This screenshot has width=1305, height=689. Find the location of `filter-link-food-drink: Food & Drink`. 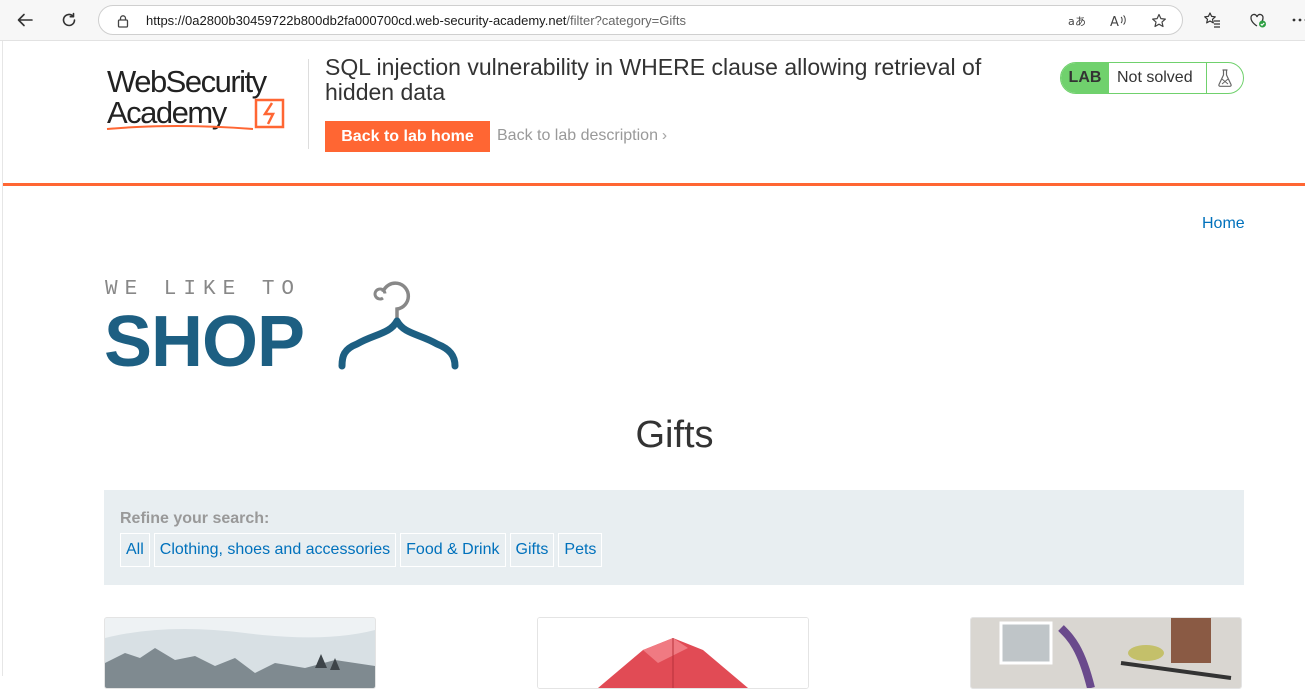

filter-link-food-drink: Food & Drink is located at coordinates (452, 550).